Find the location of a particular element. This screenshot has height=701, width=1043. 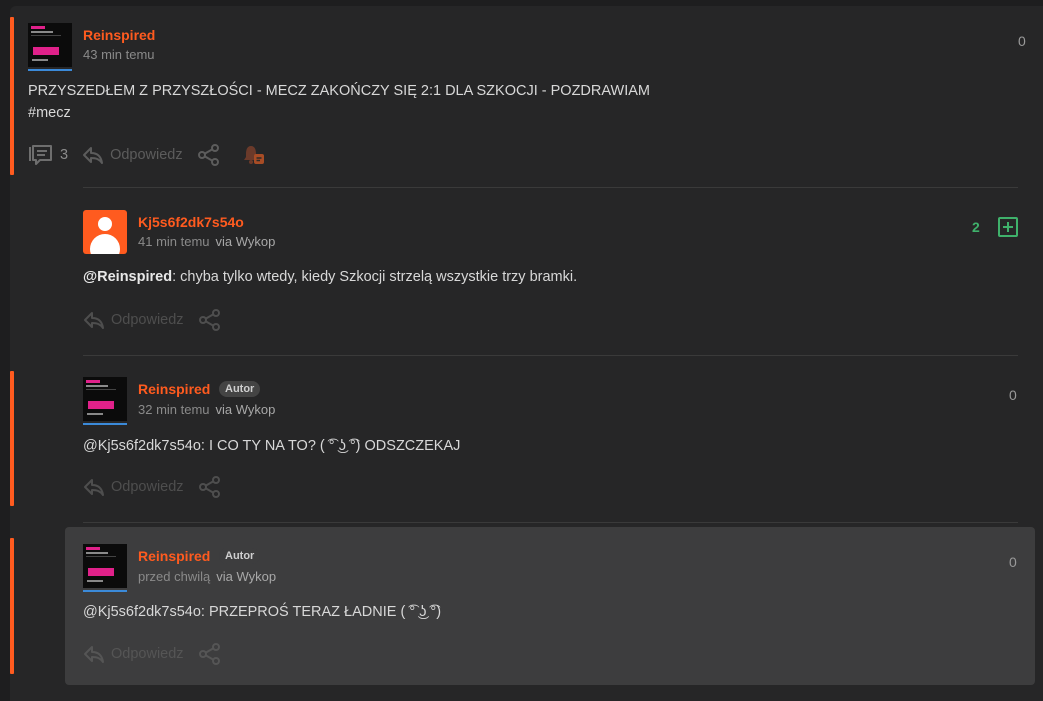

plus-icon is located at coordinates (1008, 227).